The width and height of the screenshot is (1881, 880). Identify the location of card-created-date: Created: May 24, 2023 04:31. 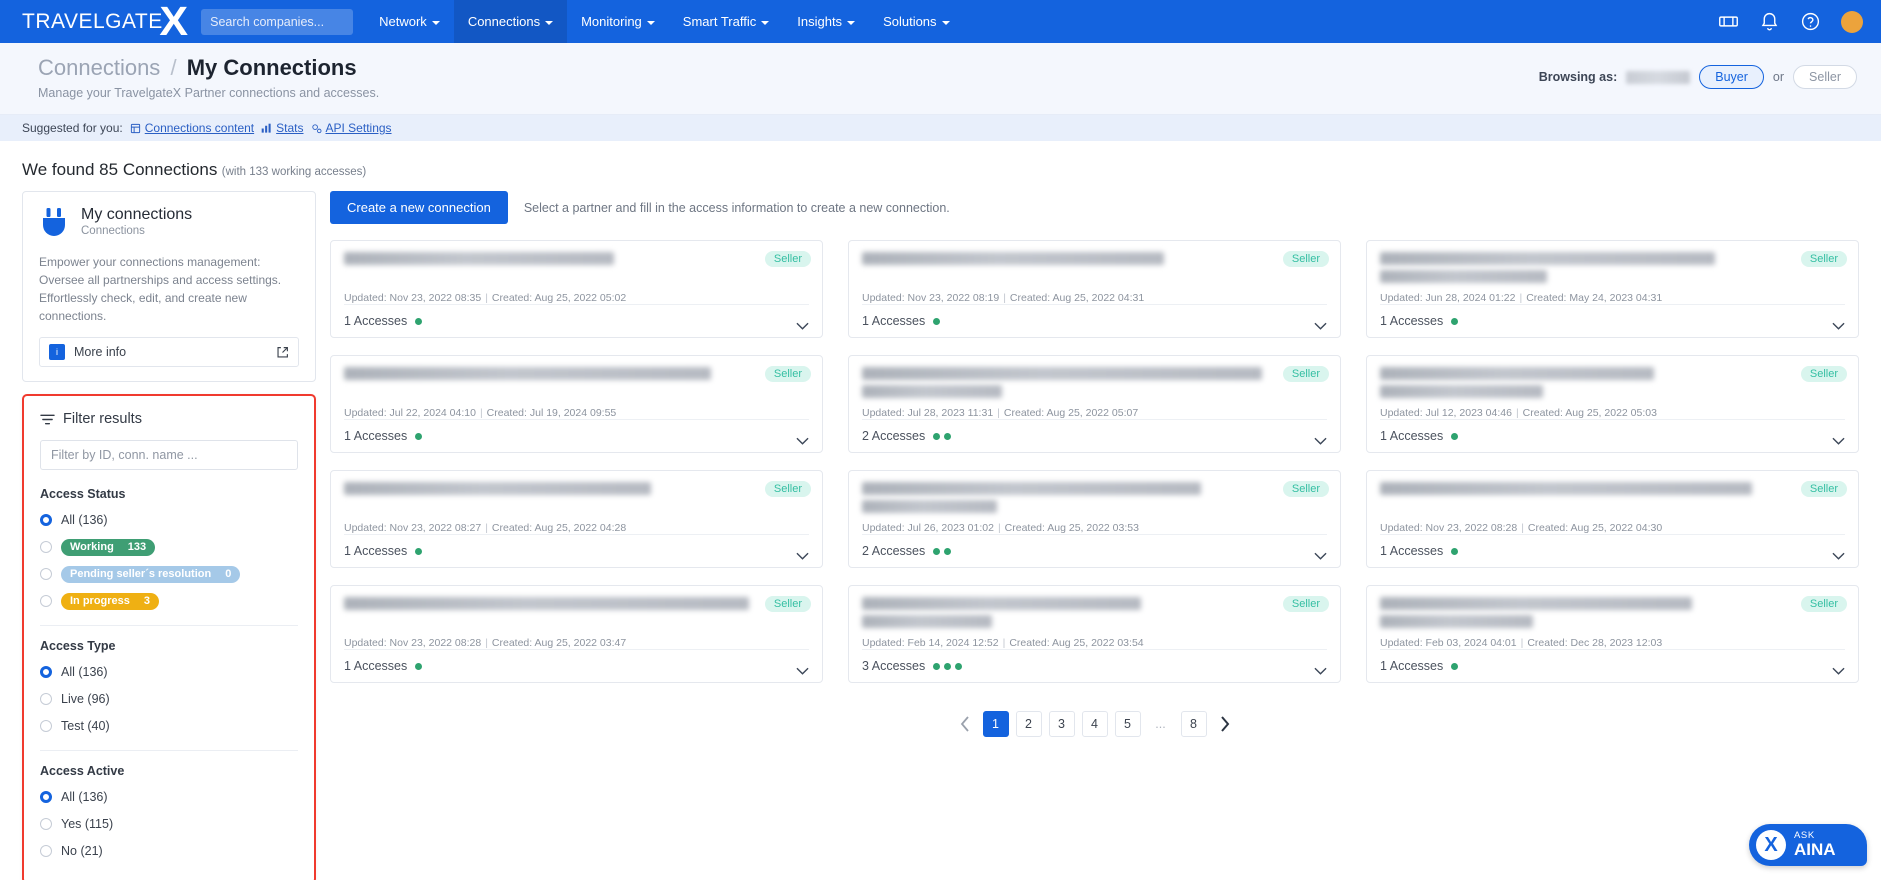
(1594, 298).